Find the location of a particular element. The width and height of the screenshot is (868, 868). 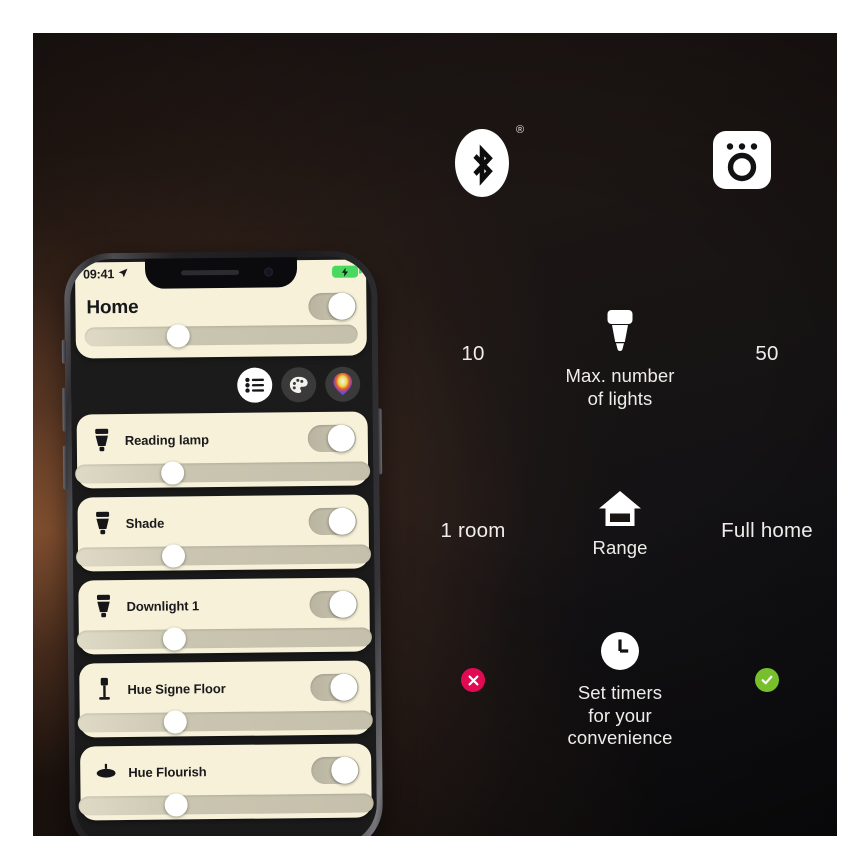

screen-bottom-fade is located at coordinates (226, 830).